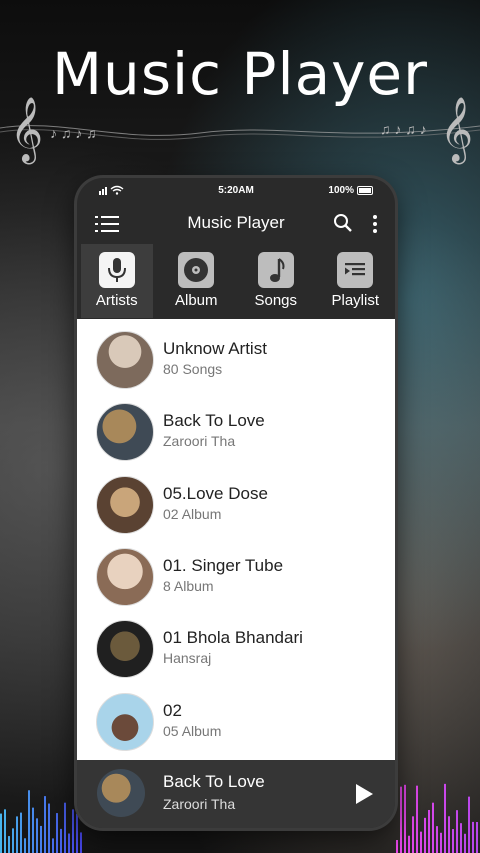  What do you see at coordinates (199, 804) in the screenshot?
I see `now-playing-subtitle: Zaroori Tha` at bounding box center [199, 804].